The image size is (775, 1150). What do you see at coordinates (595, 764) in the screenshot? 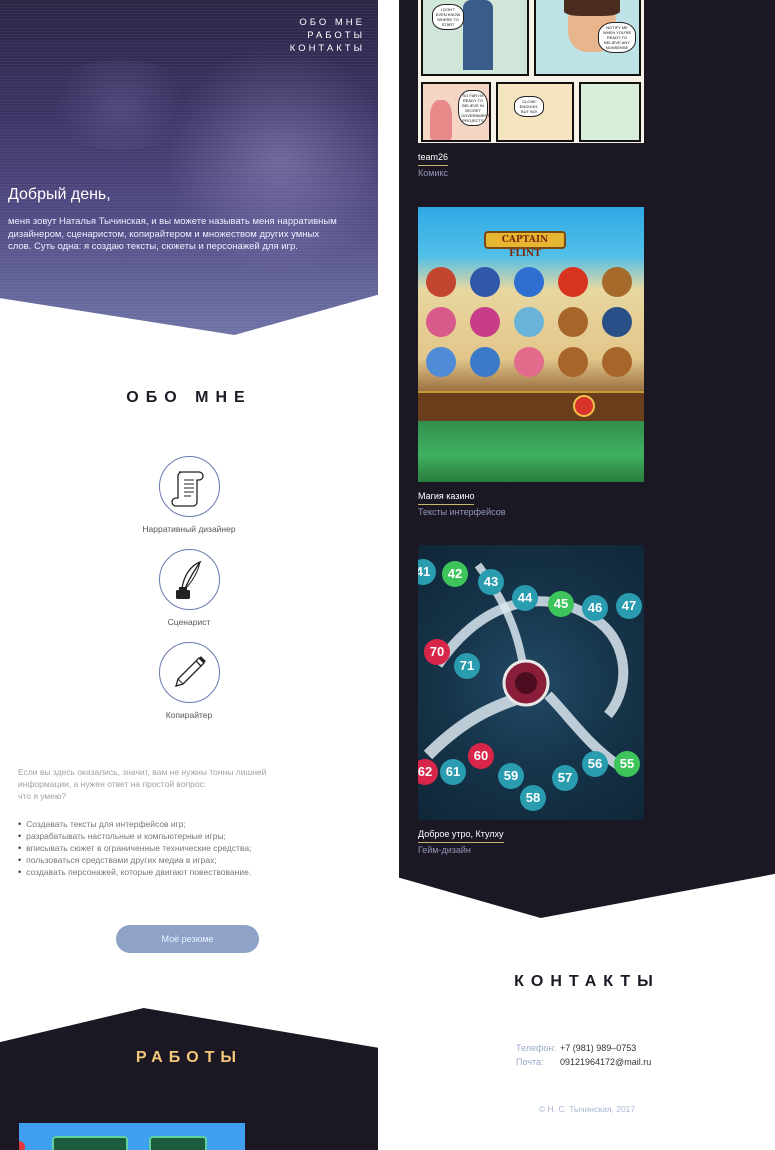
I see `number-ball: 56` at bounding box center [595, 764].